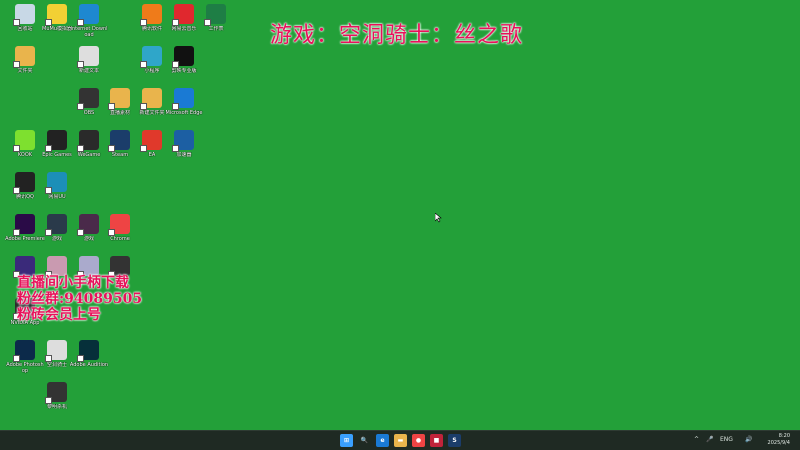 This screenshot has width=800, height=450. What do you see at coordinates (24, 141) in the screenshot?
I see `kook-icon` at bounding box center [24, 141].